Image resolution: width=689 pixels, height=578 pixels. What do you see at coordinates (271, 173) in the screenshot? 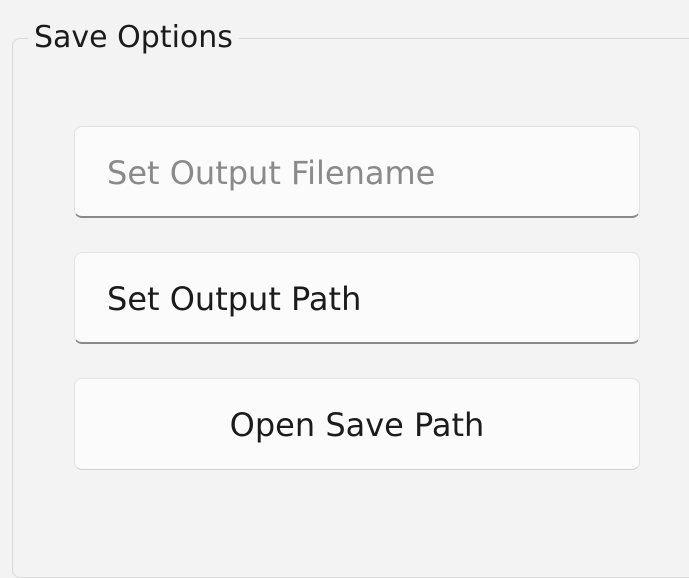
I see `output-filename-placeholder: Set Output Filename` at bounding box center [271, 173].